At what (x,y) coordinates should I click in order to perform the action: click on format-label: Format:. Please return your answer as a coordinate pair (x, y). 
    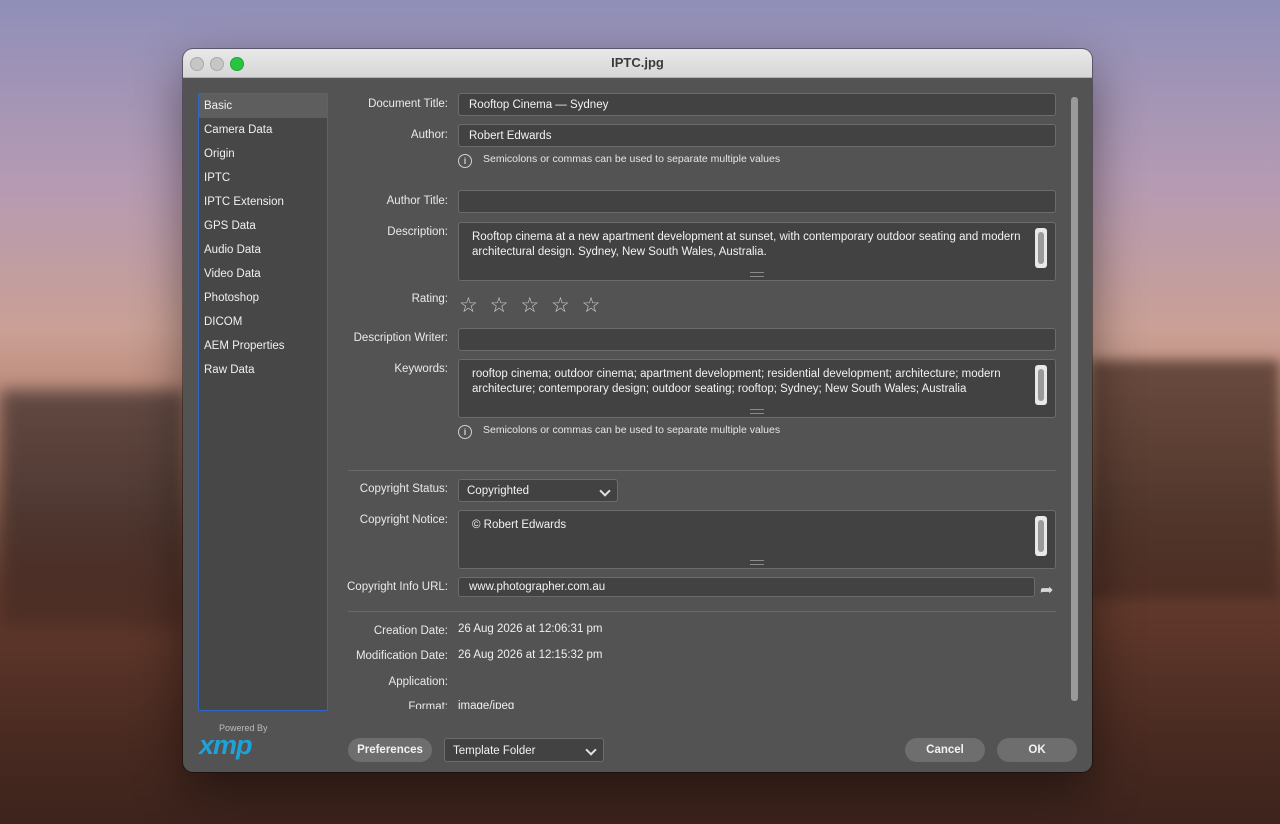
    Looking at the image, I should click on (428, 705).